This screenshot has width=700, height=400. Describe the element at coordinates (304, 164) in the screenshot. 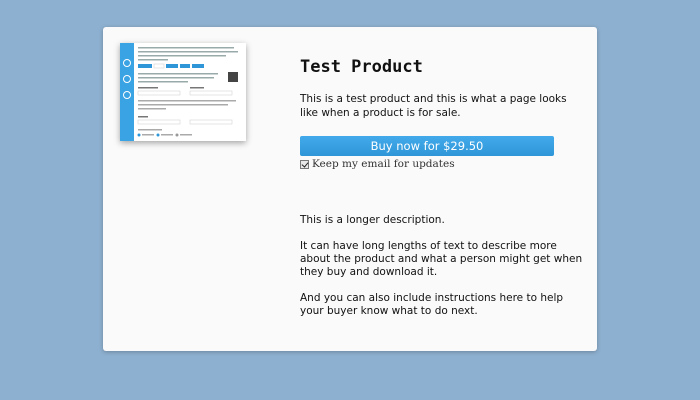

I see `checkmark-icon` at that location.